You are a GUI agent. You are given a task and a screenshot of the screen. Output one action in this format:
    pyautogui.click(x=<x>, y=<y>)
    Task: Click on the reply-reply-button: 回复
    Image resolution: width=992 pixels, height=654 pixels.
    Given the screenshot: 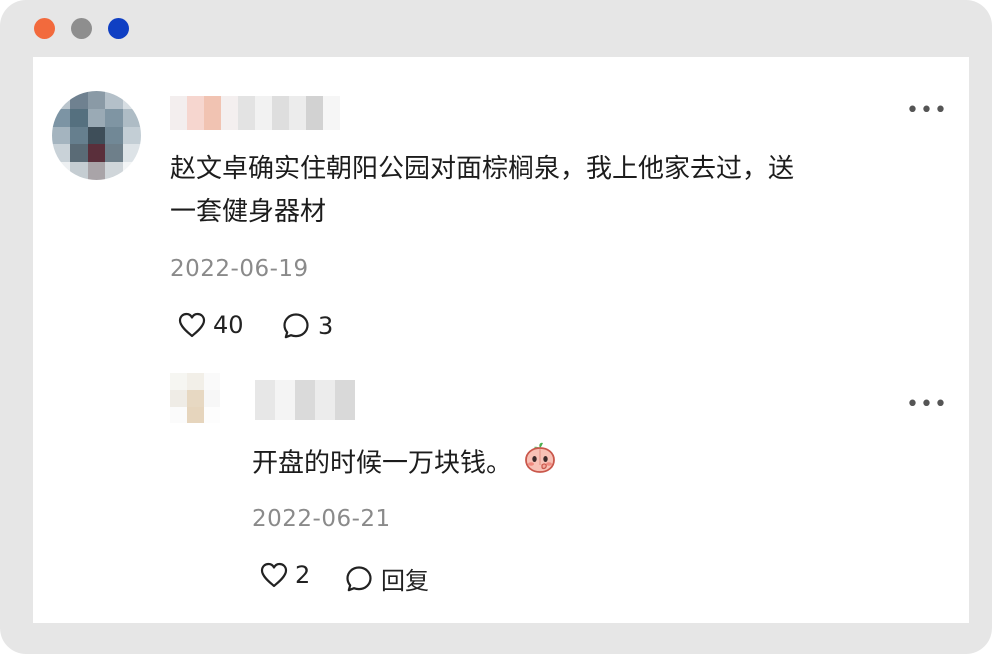 What is the action you would take?
    pyautogui.click(x=386, y=578)
    